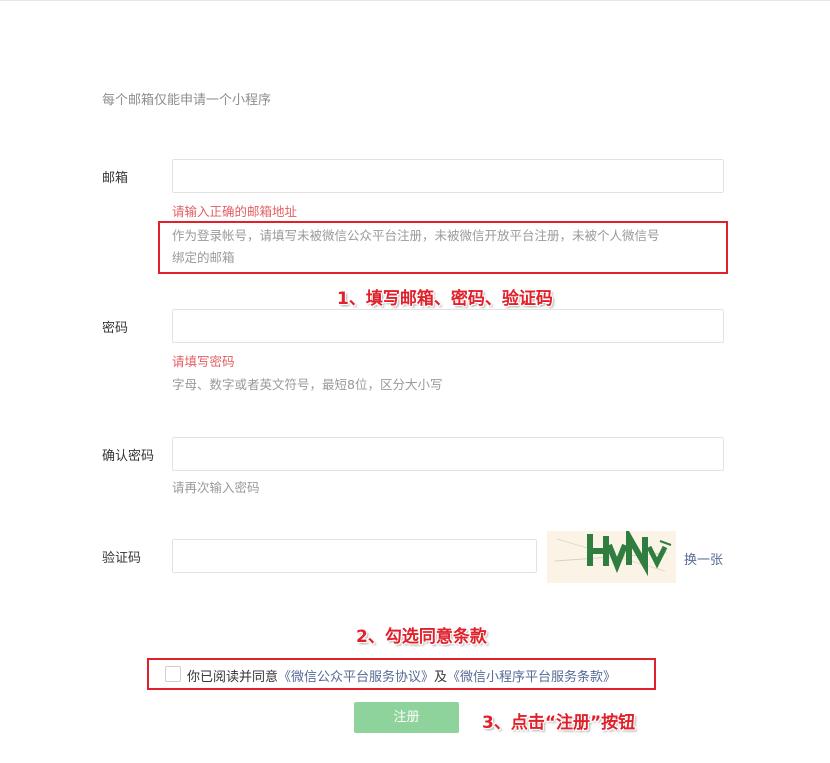 Image resolution: width=830 pixels, height=763 pixels. I want to click on email-tip-line-2: 绑定的邮箱, so click(203, 257).